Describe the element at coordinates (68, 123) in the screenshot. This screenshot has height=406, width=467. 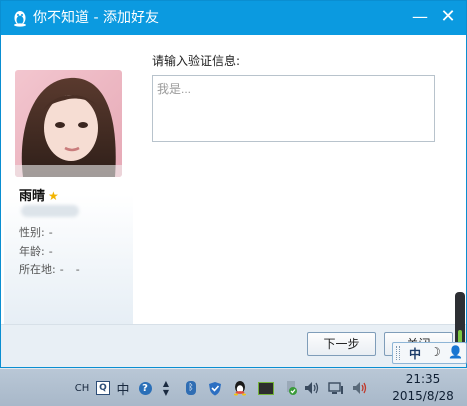
I see `avatar` at that location.